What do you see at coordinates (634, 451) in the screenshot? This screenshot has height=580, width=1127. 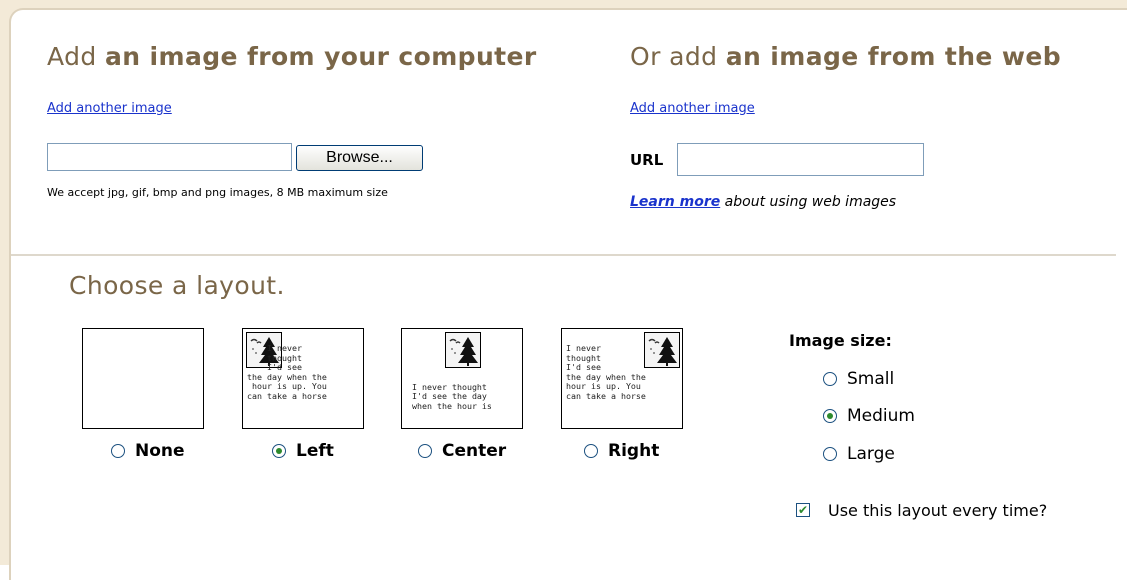 I see `layout-option-label: Right` at bounding box center [634, 451].